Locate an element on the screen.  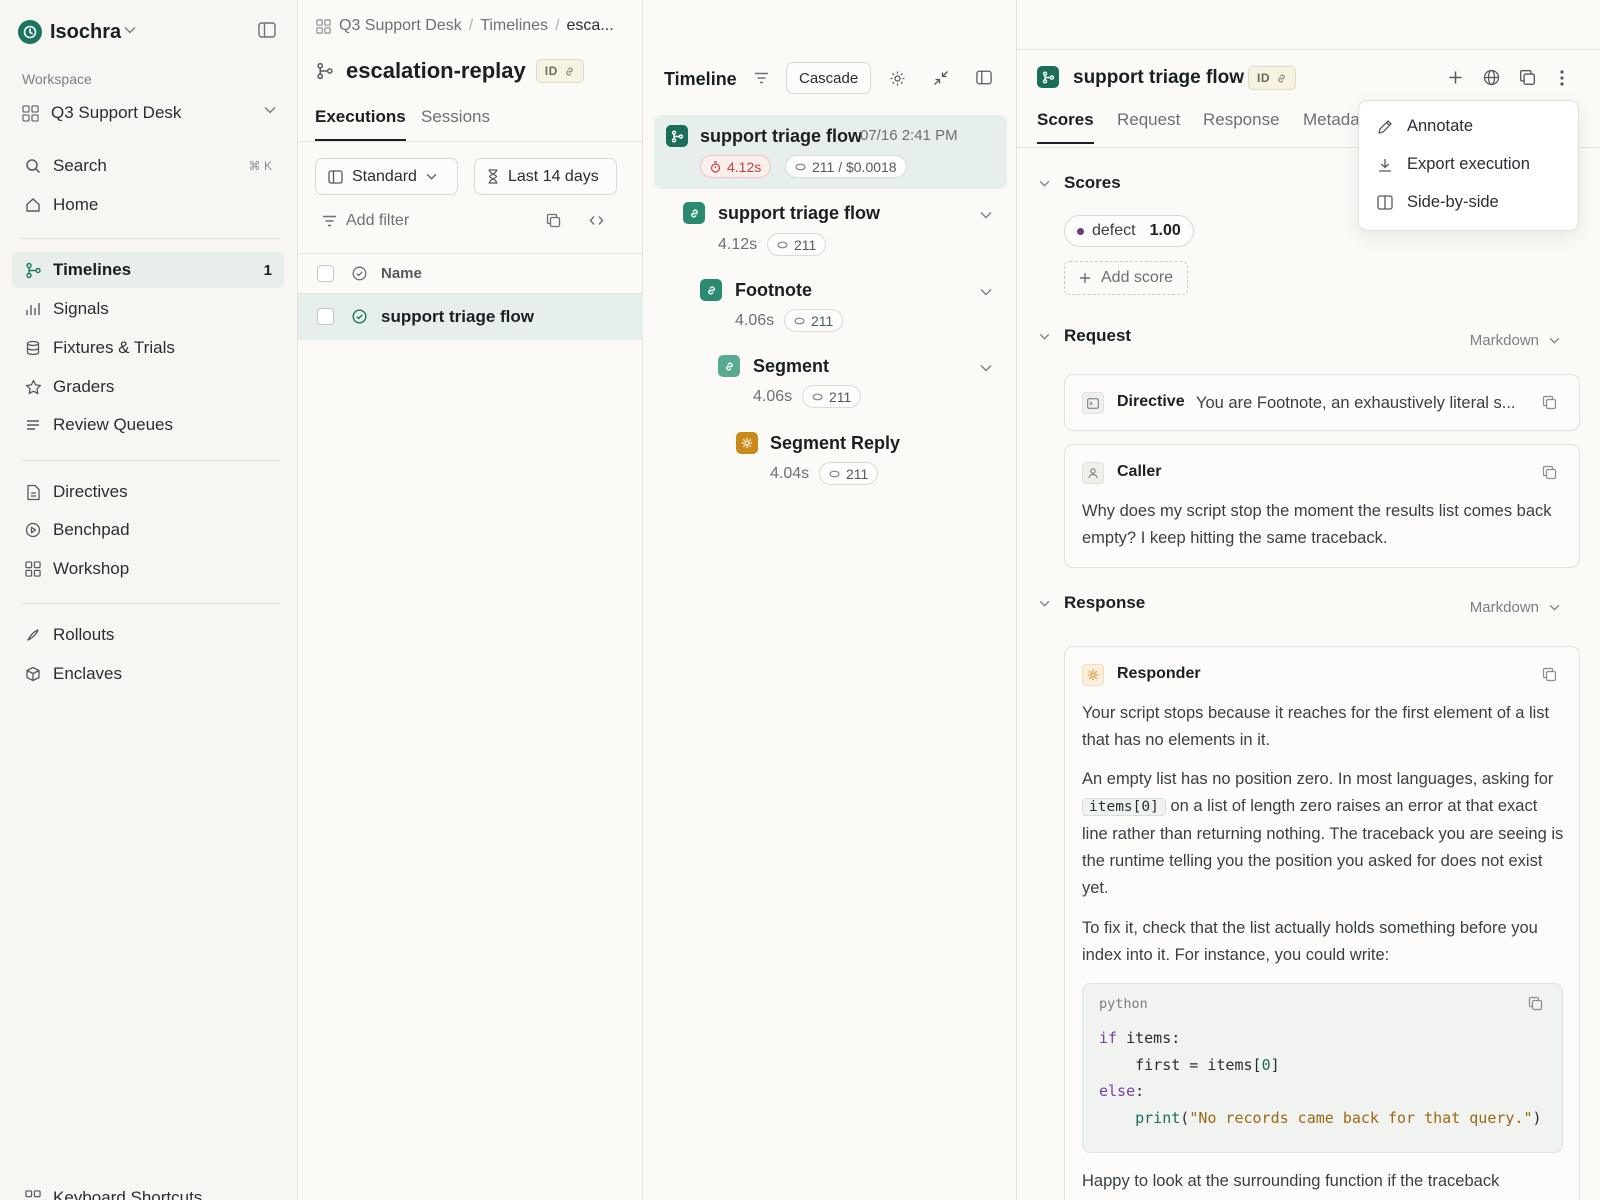
timeline-node: Footnote 4.06s 211 is located at coordinates (830, 308).